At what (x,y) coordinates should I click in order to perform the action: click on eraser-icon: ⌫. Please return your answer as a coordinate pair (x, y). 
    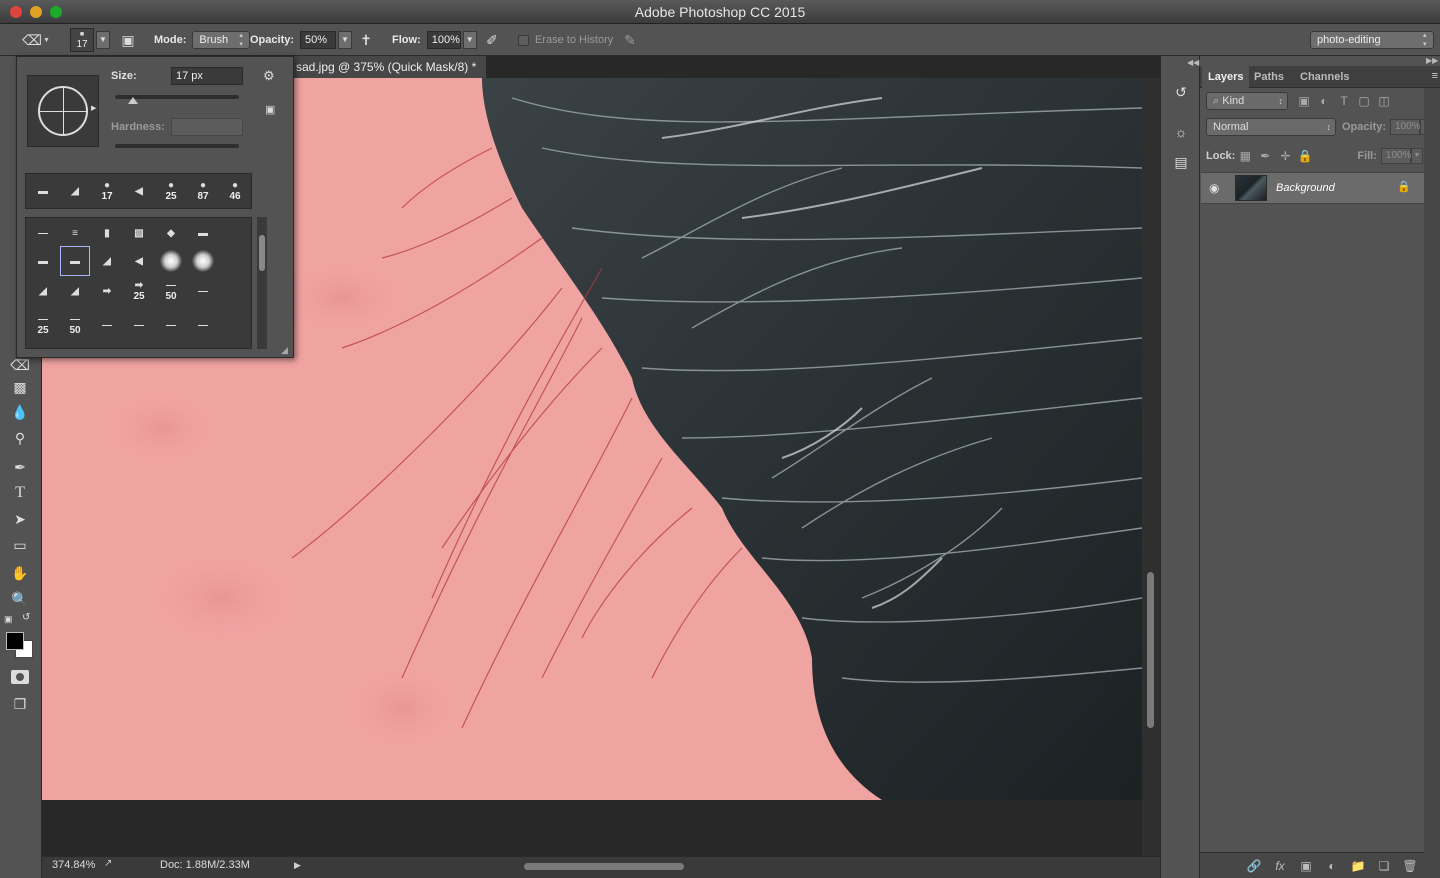
    Looking at the image, I should click on (32, 40).